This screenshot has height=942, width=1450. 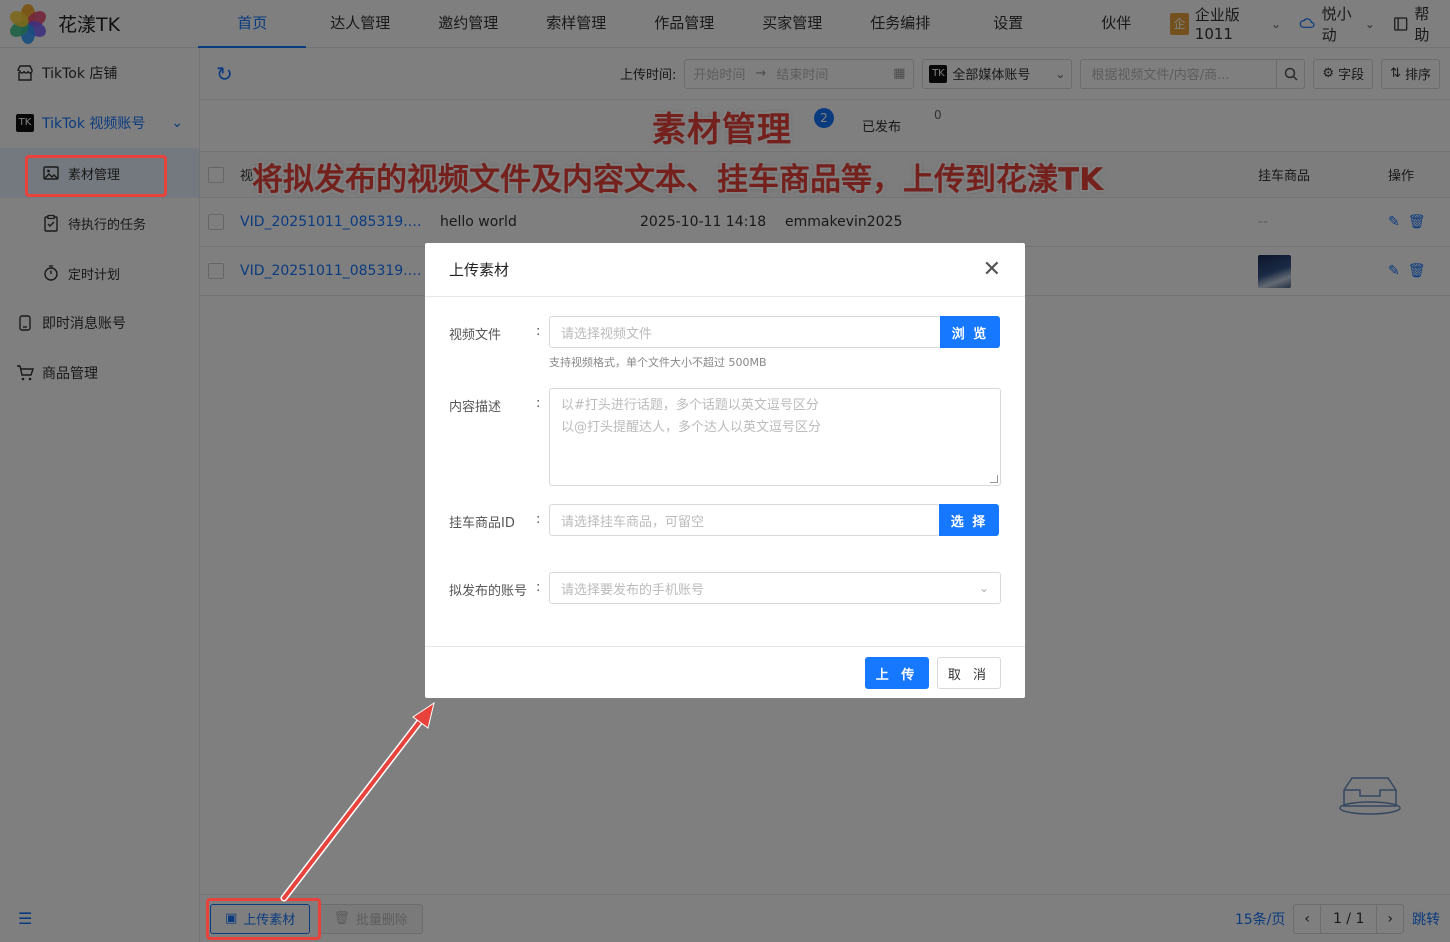 What do you see at coordinates (488, 591) in the screenshot?
I see `publish-account-label: 拟发布的账号` at bounding box center [488, 591].